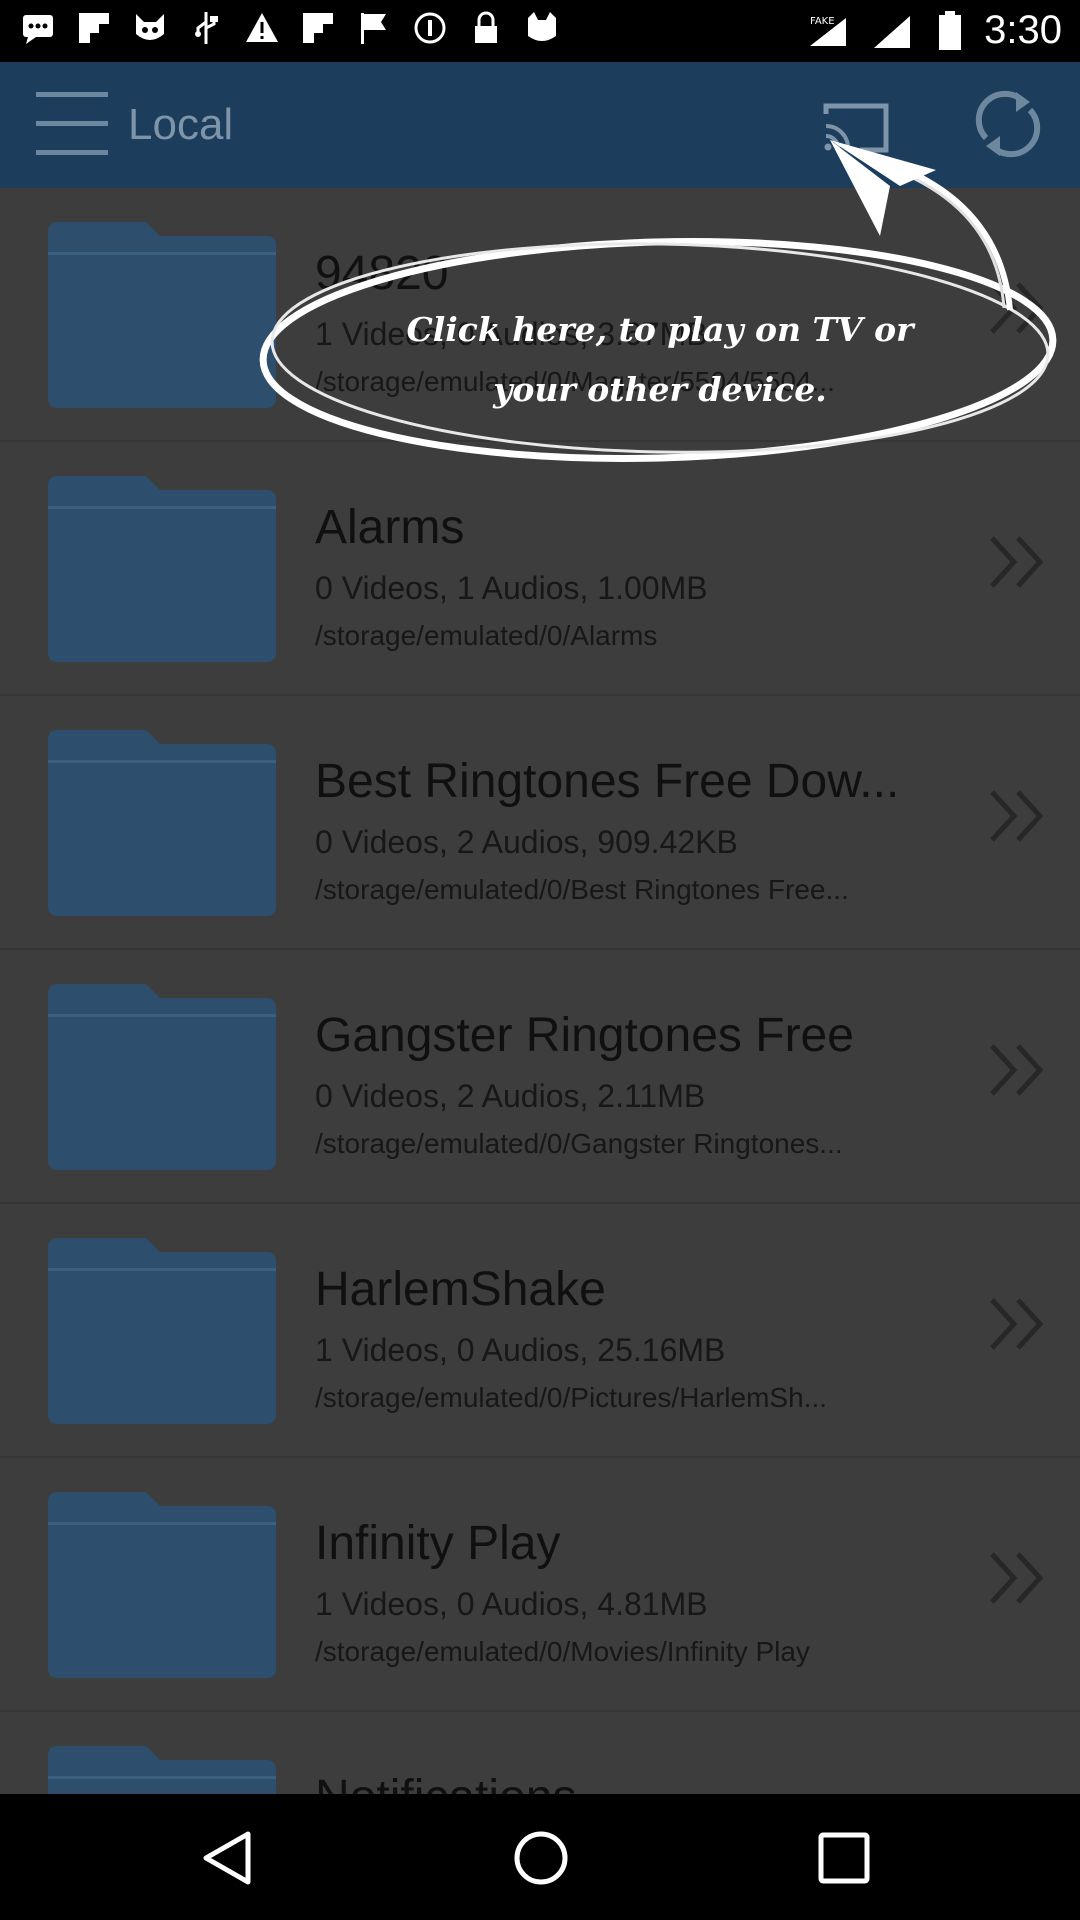 Image resolution: width=1080 pixels, height=1920 pixels. I want to click on page-title: Local, so click(181, 124).